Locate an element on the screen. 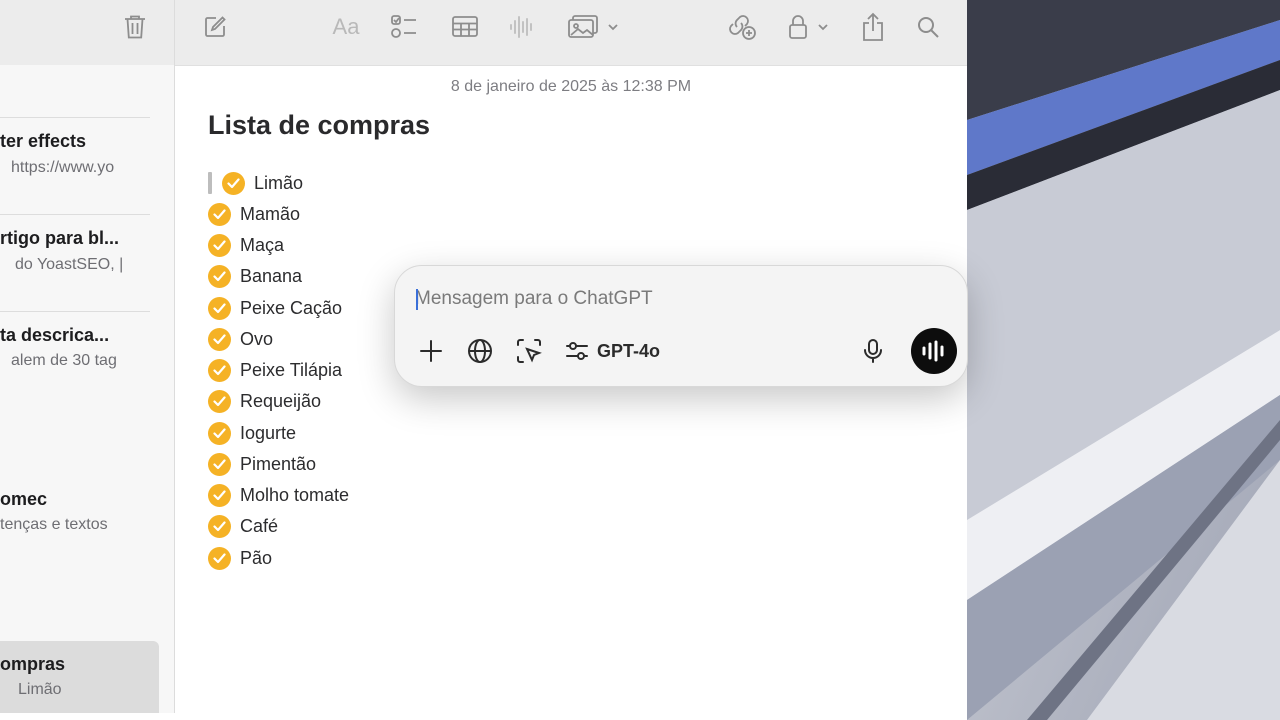 The image size is (1280, 720). note-list-item: omec tenças e textos is located at coordinates (75, 556).